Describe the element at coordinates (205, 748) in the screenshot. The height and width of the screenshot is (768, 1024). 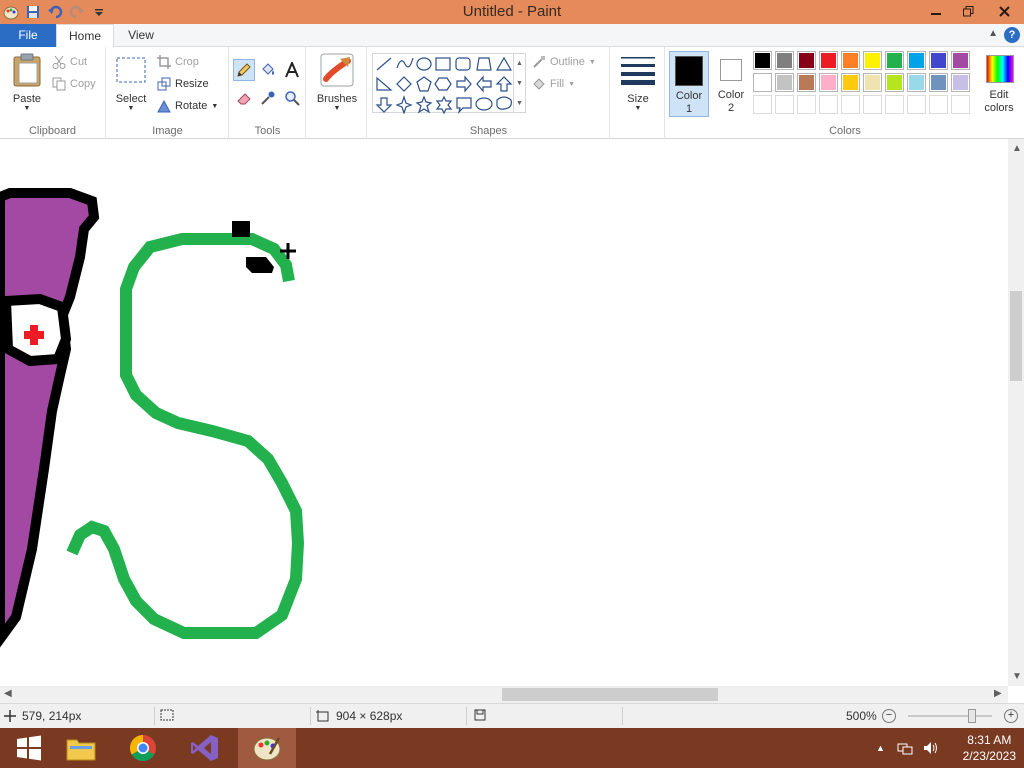
I see `visual-studio-taskbar` at that location.